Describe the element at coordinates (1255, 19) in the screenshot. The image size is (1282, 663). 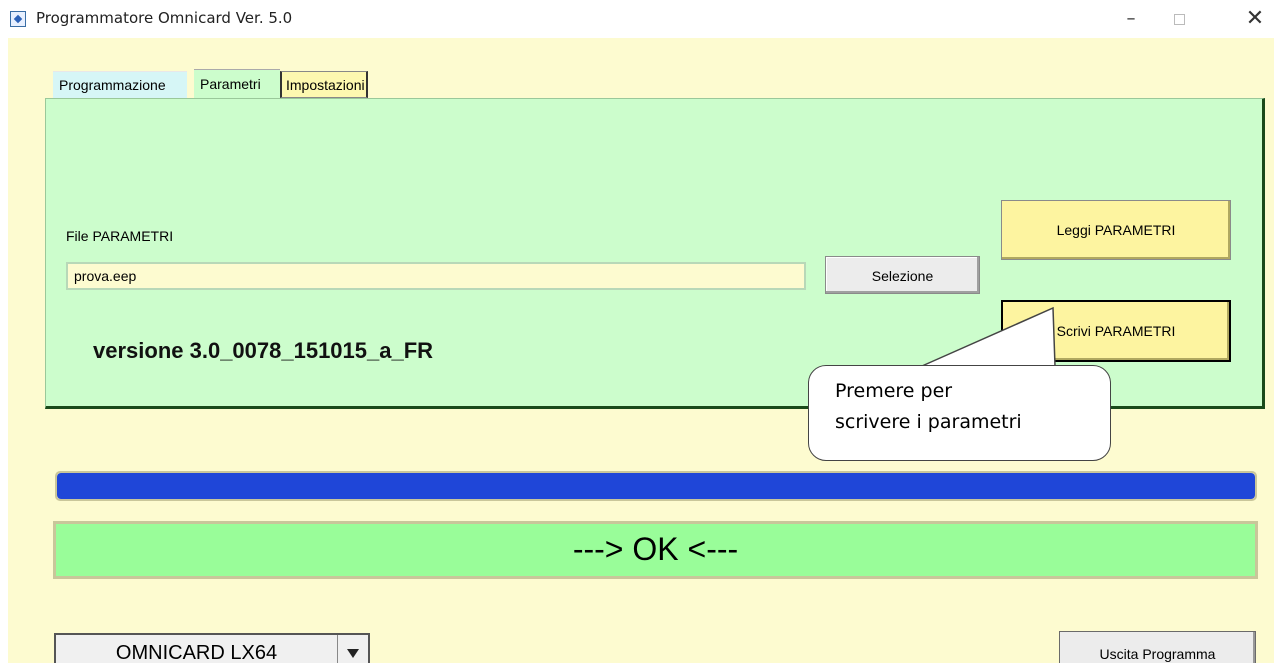
I see `close-button: ✕` at that location.